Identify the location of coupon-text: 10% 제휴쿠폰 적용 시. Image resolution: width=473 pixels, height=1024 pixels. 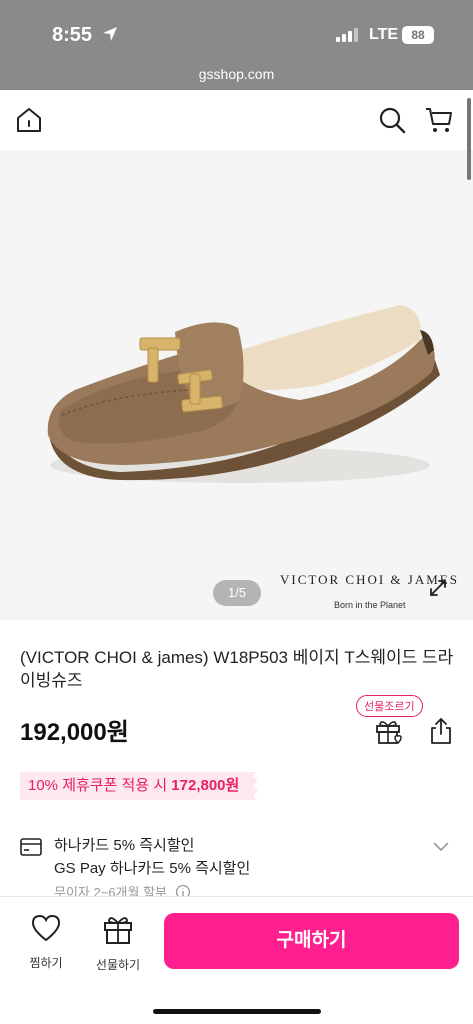
(100, 785).